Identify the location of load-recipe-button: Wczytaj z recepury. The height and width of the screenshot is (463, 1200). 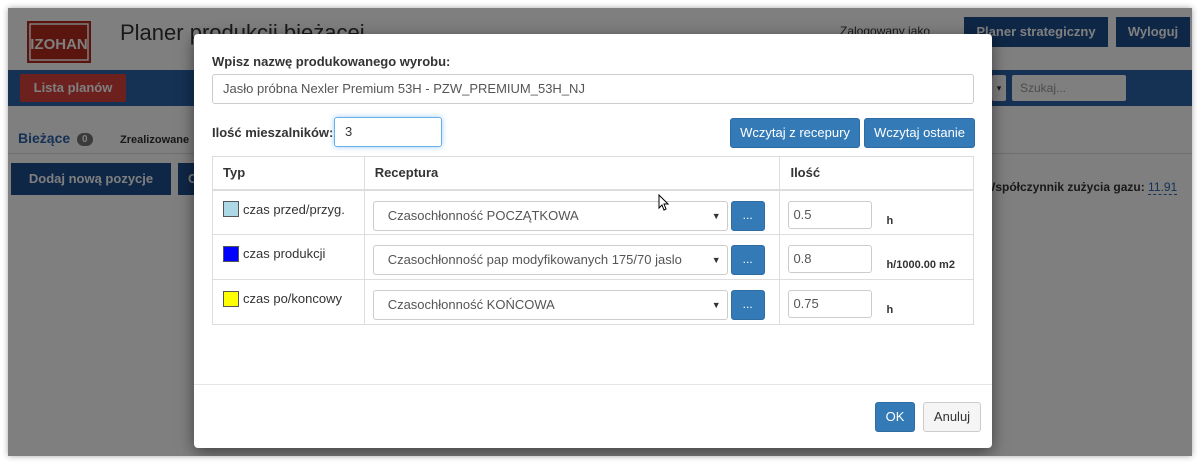
(795, 133).